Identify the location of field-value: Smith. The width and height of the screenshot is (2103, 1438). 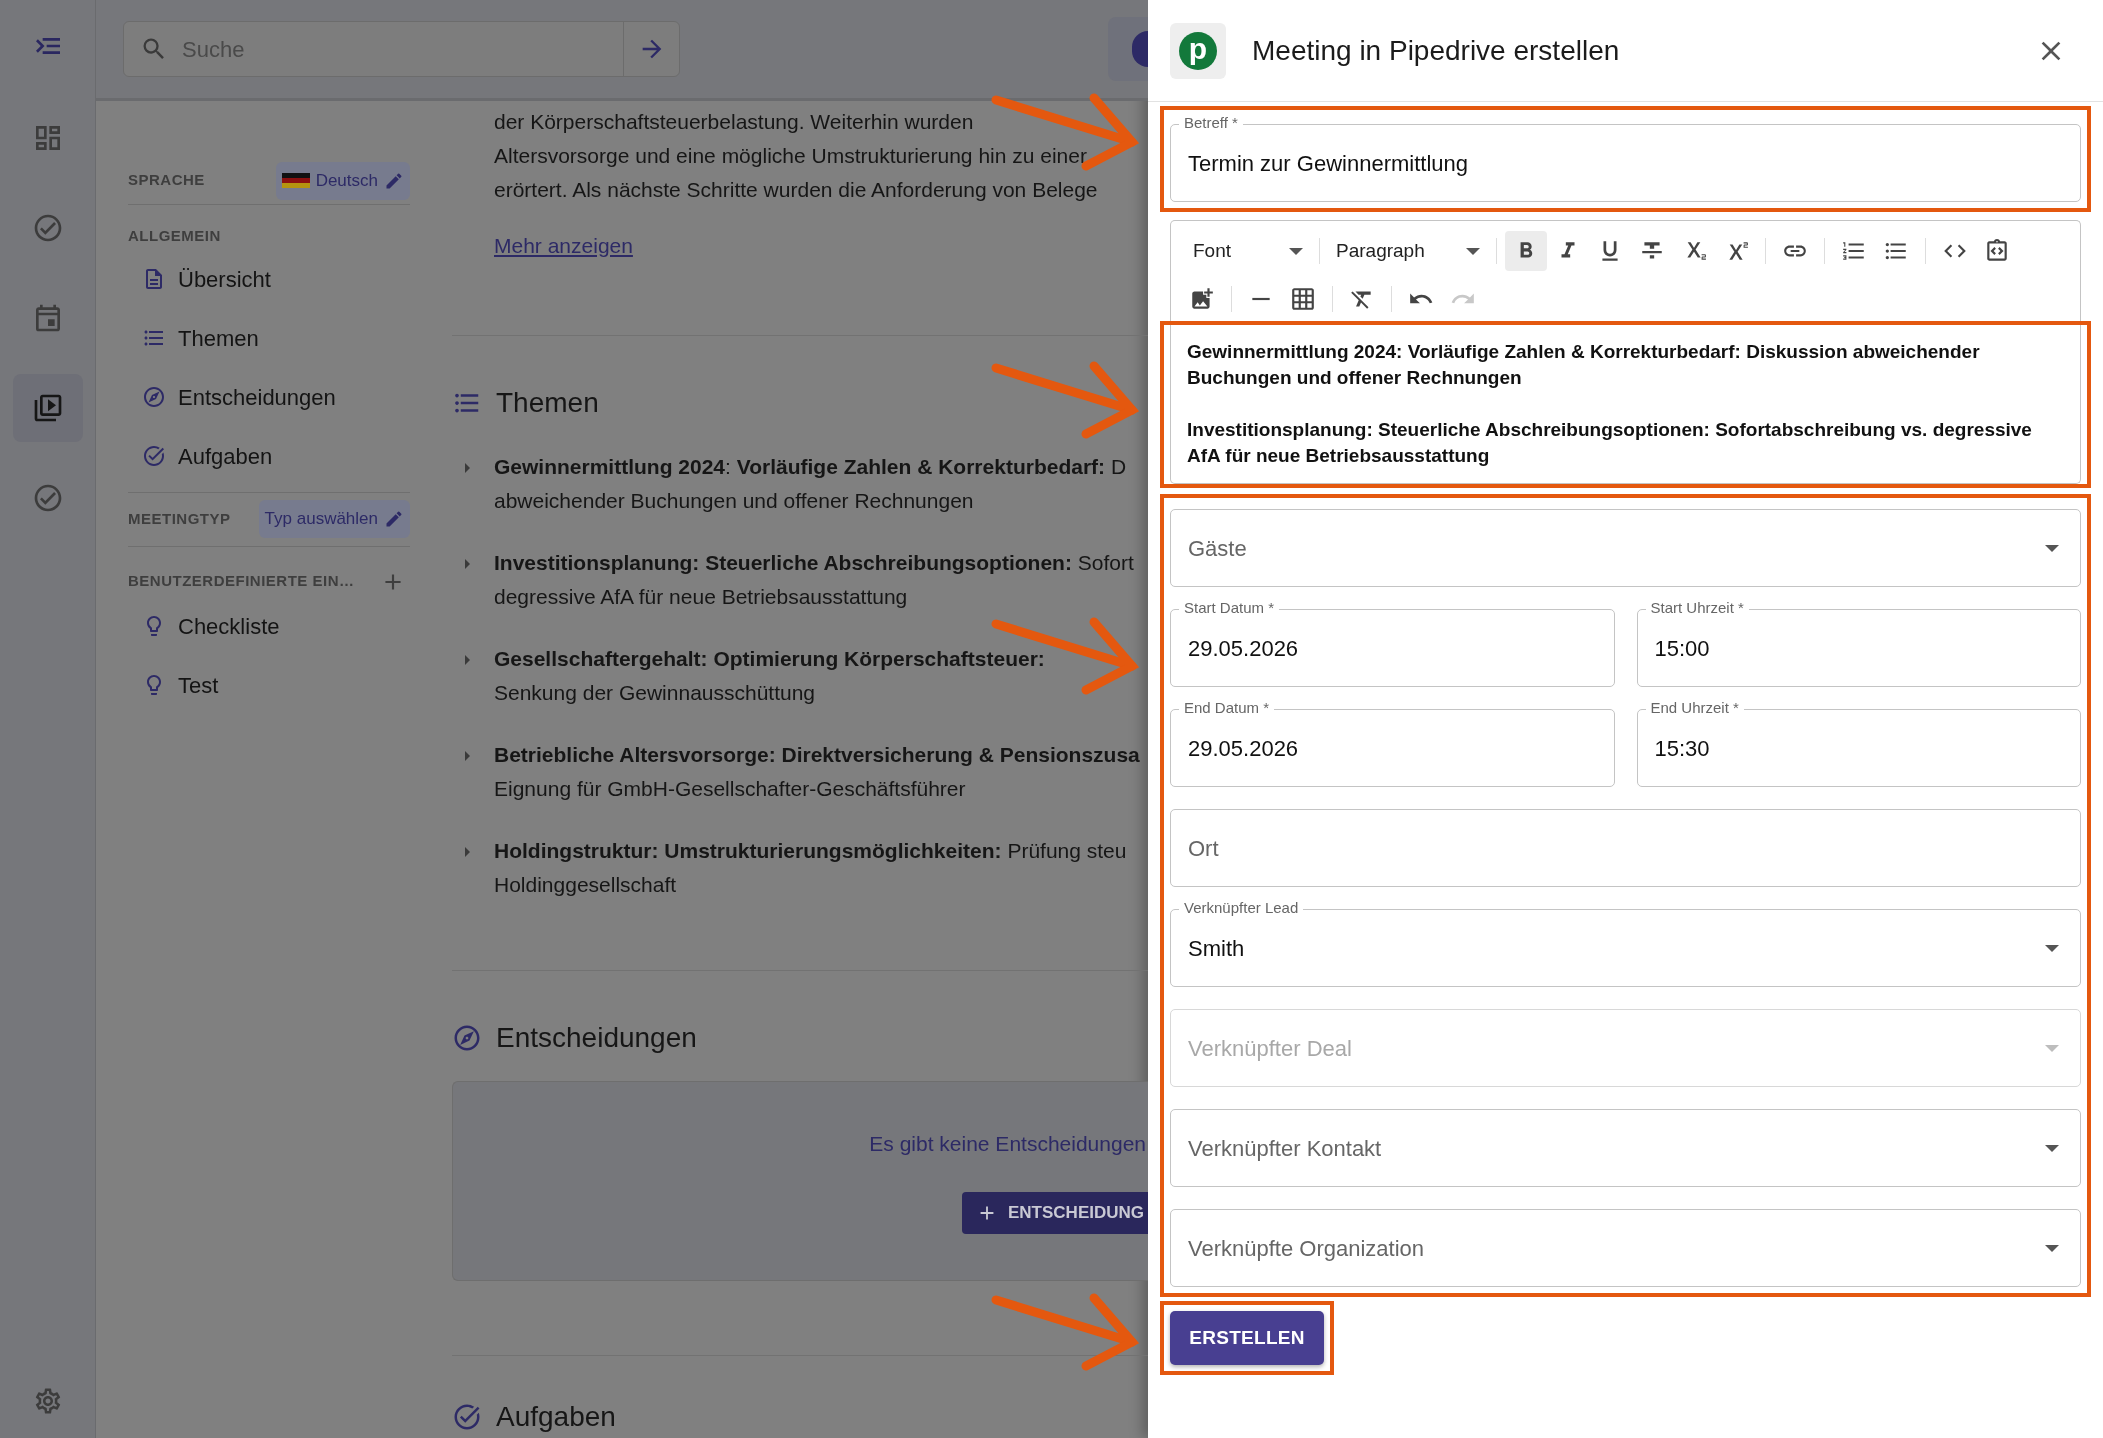
(1217, 948).